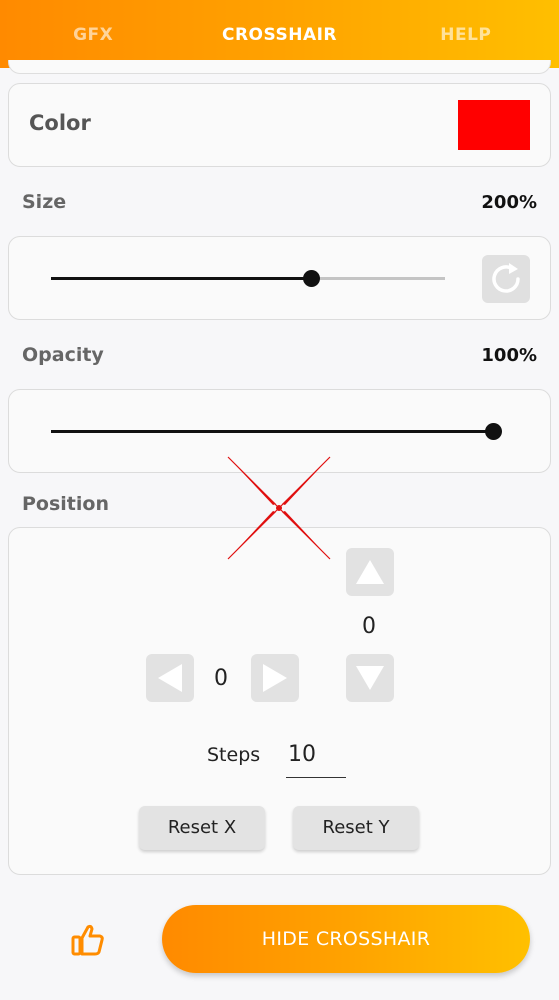 The image size is (559, 1000). I want to click on size-slider-card, so click(279, 278).